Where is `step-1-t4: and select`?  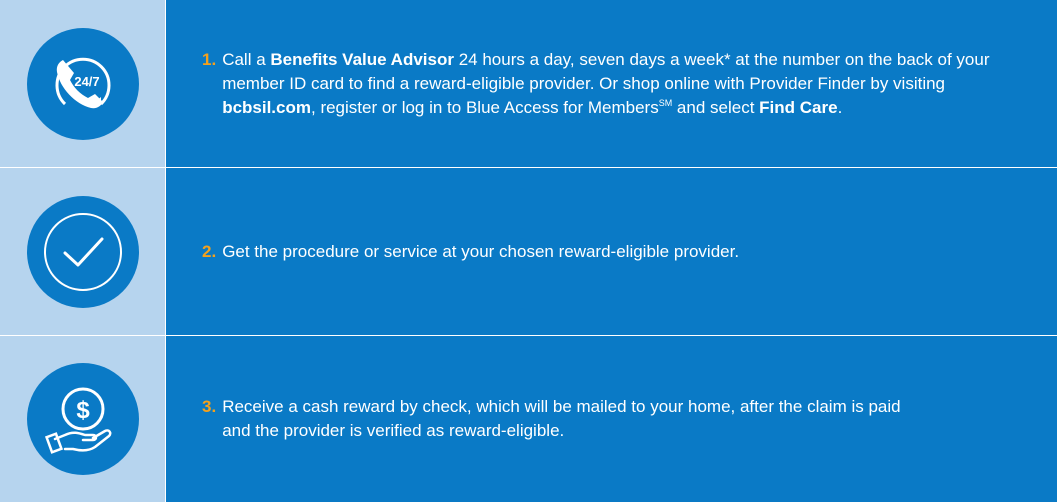 step-1-t4: and select is located at coordinates (716, 107).